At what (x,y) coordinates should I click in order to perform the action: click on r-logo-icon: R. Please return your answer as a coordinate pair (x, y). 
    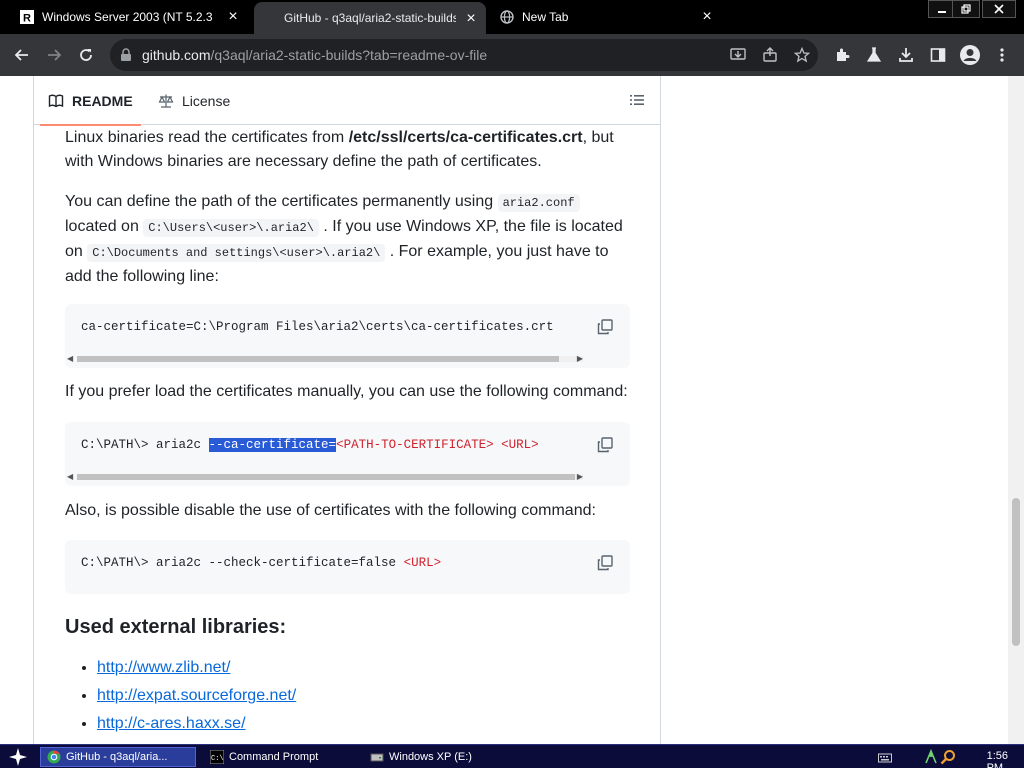
    Looking at the image, I should click on (27, 17).